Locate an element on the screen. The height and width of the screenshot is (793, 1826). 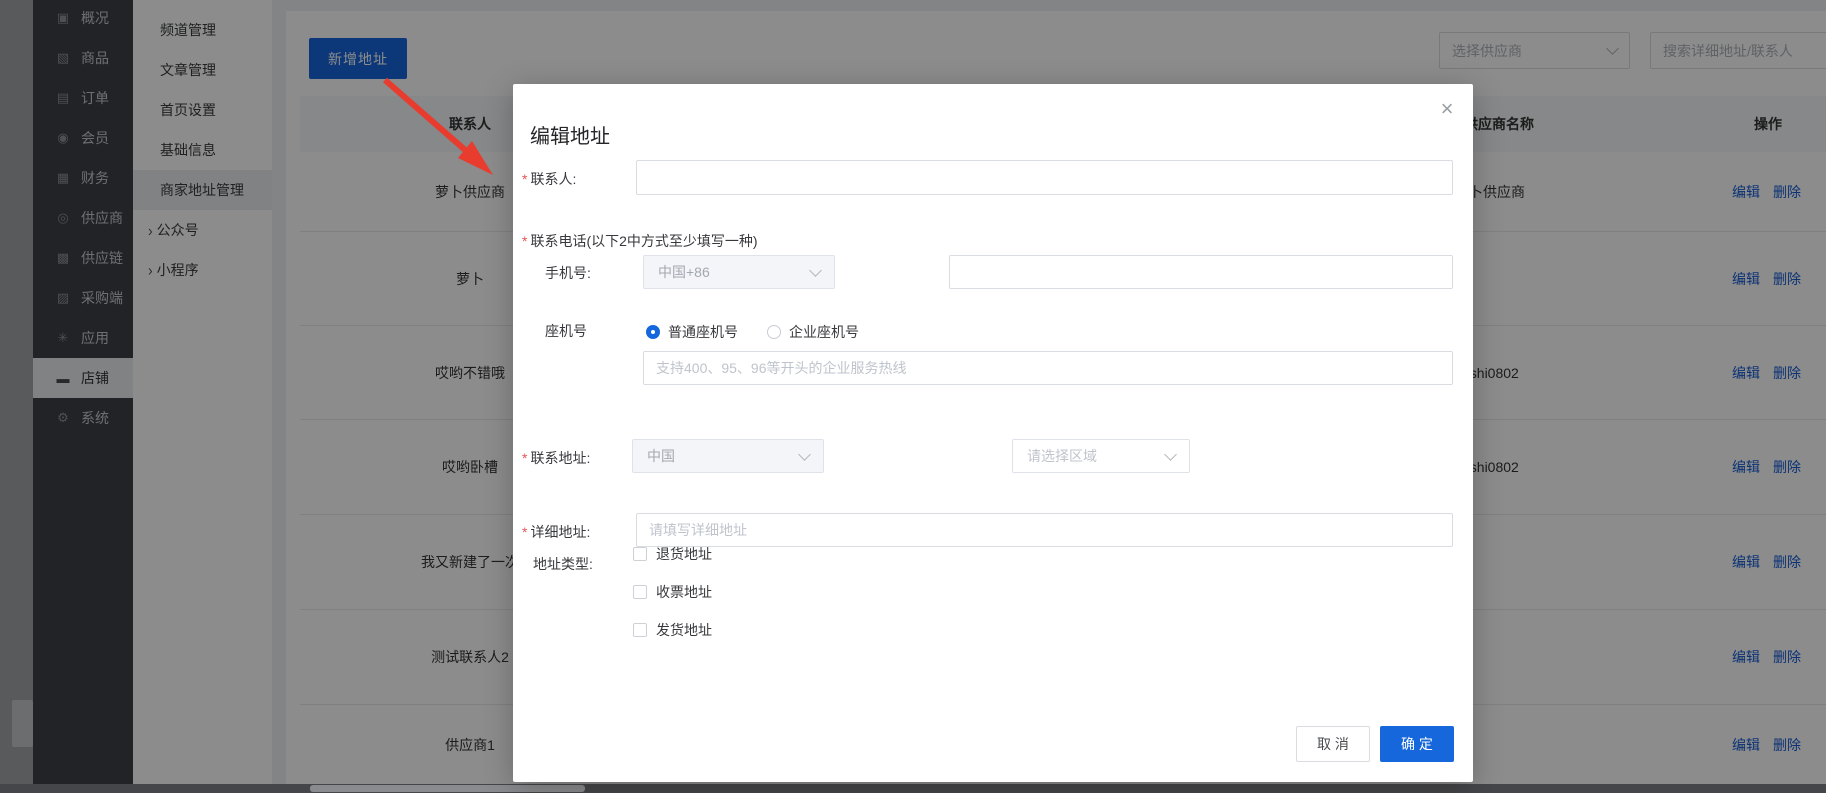
region-select: 请选择区域 is located at coordinates (1101, 456).